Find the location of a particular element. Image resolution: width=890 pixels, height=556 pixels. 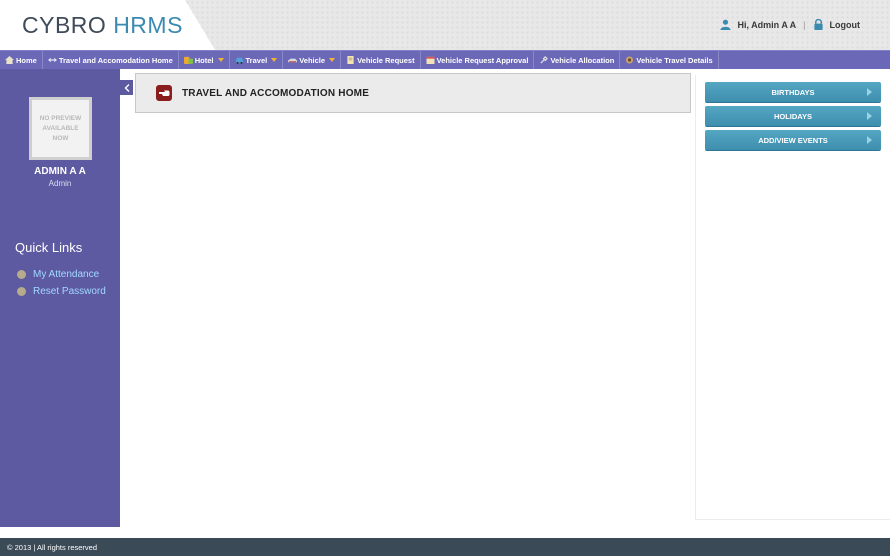

vehicle-icon is located at coordinates (293, 60).